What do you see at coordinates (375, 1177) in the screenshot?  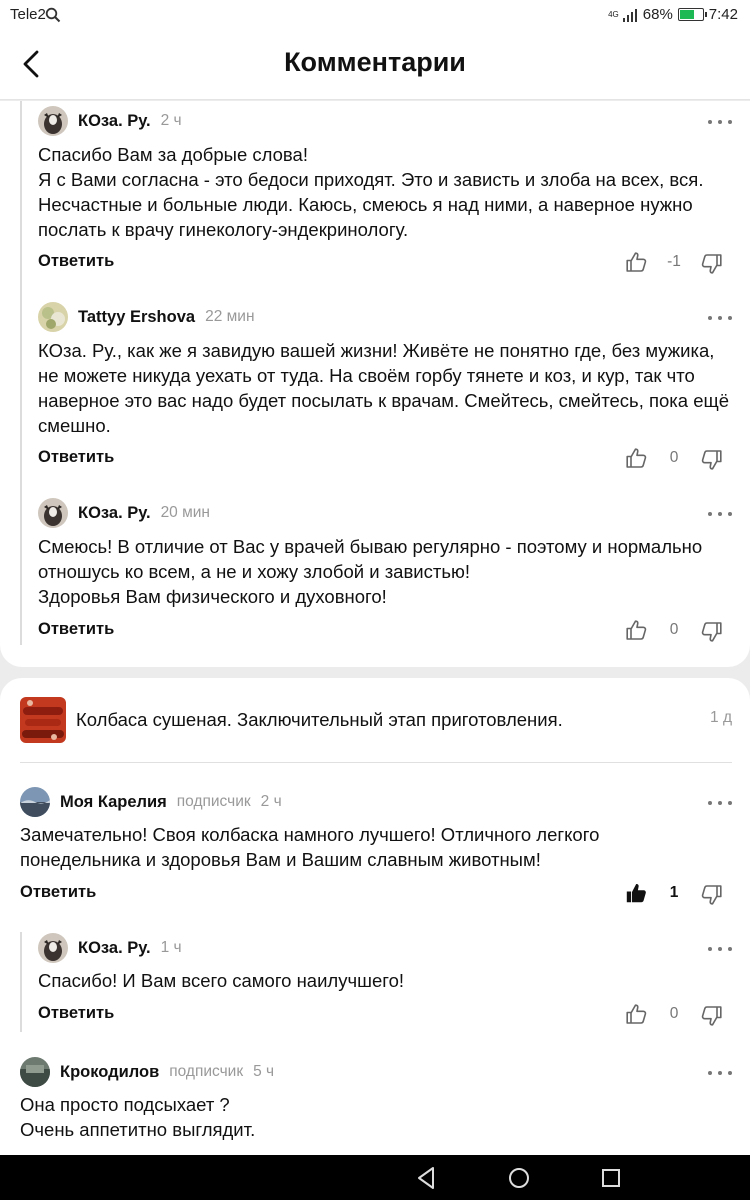 I see `system-navigation-bar` at bounding box center [375, 1177].